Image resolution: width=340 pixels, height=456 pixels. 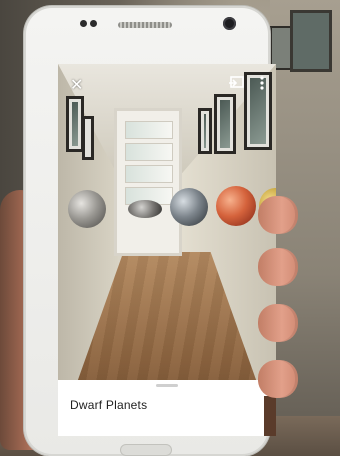 I want to click on home-button, so click(x=146, y=450).